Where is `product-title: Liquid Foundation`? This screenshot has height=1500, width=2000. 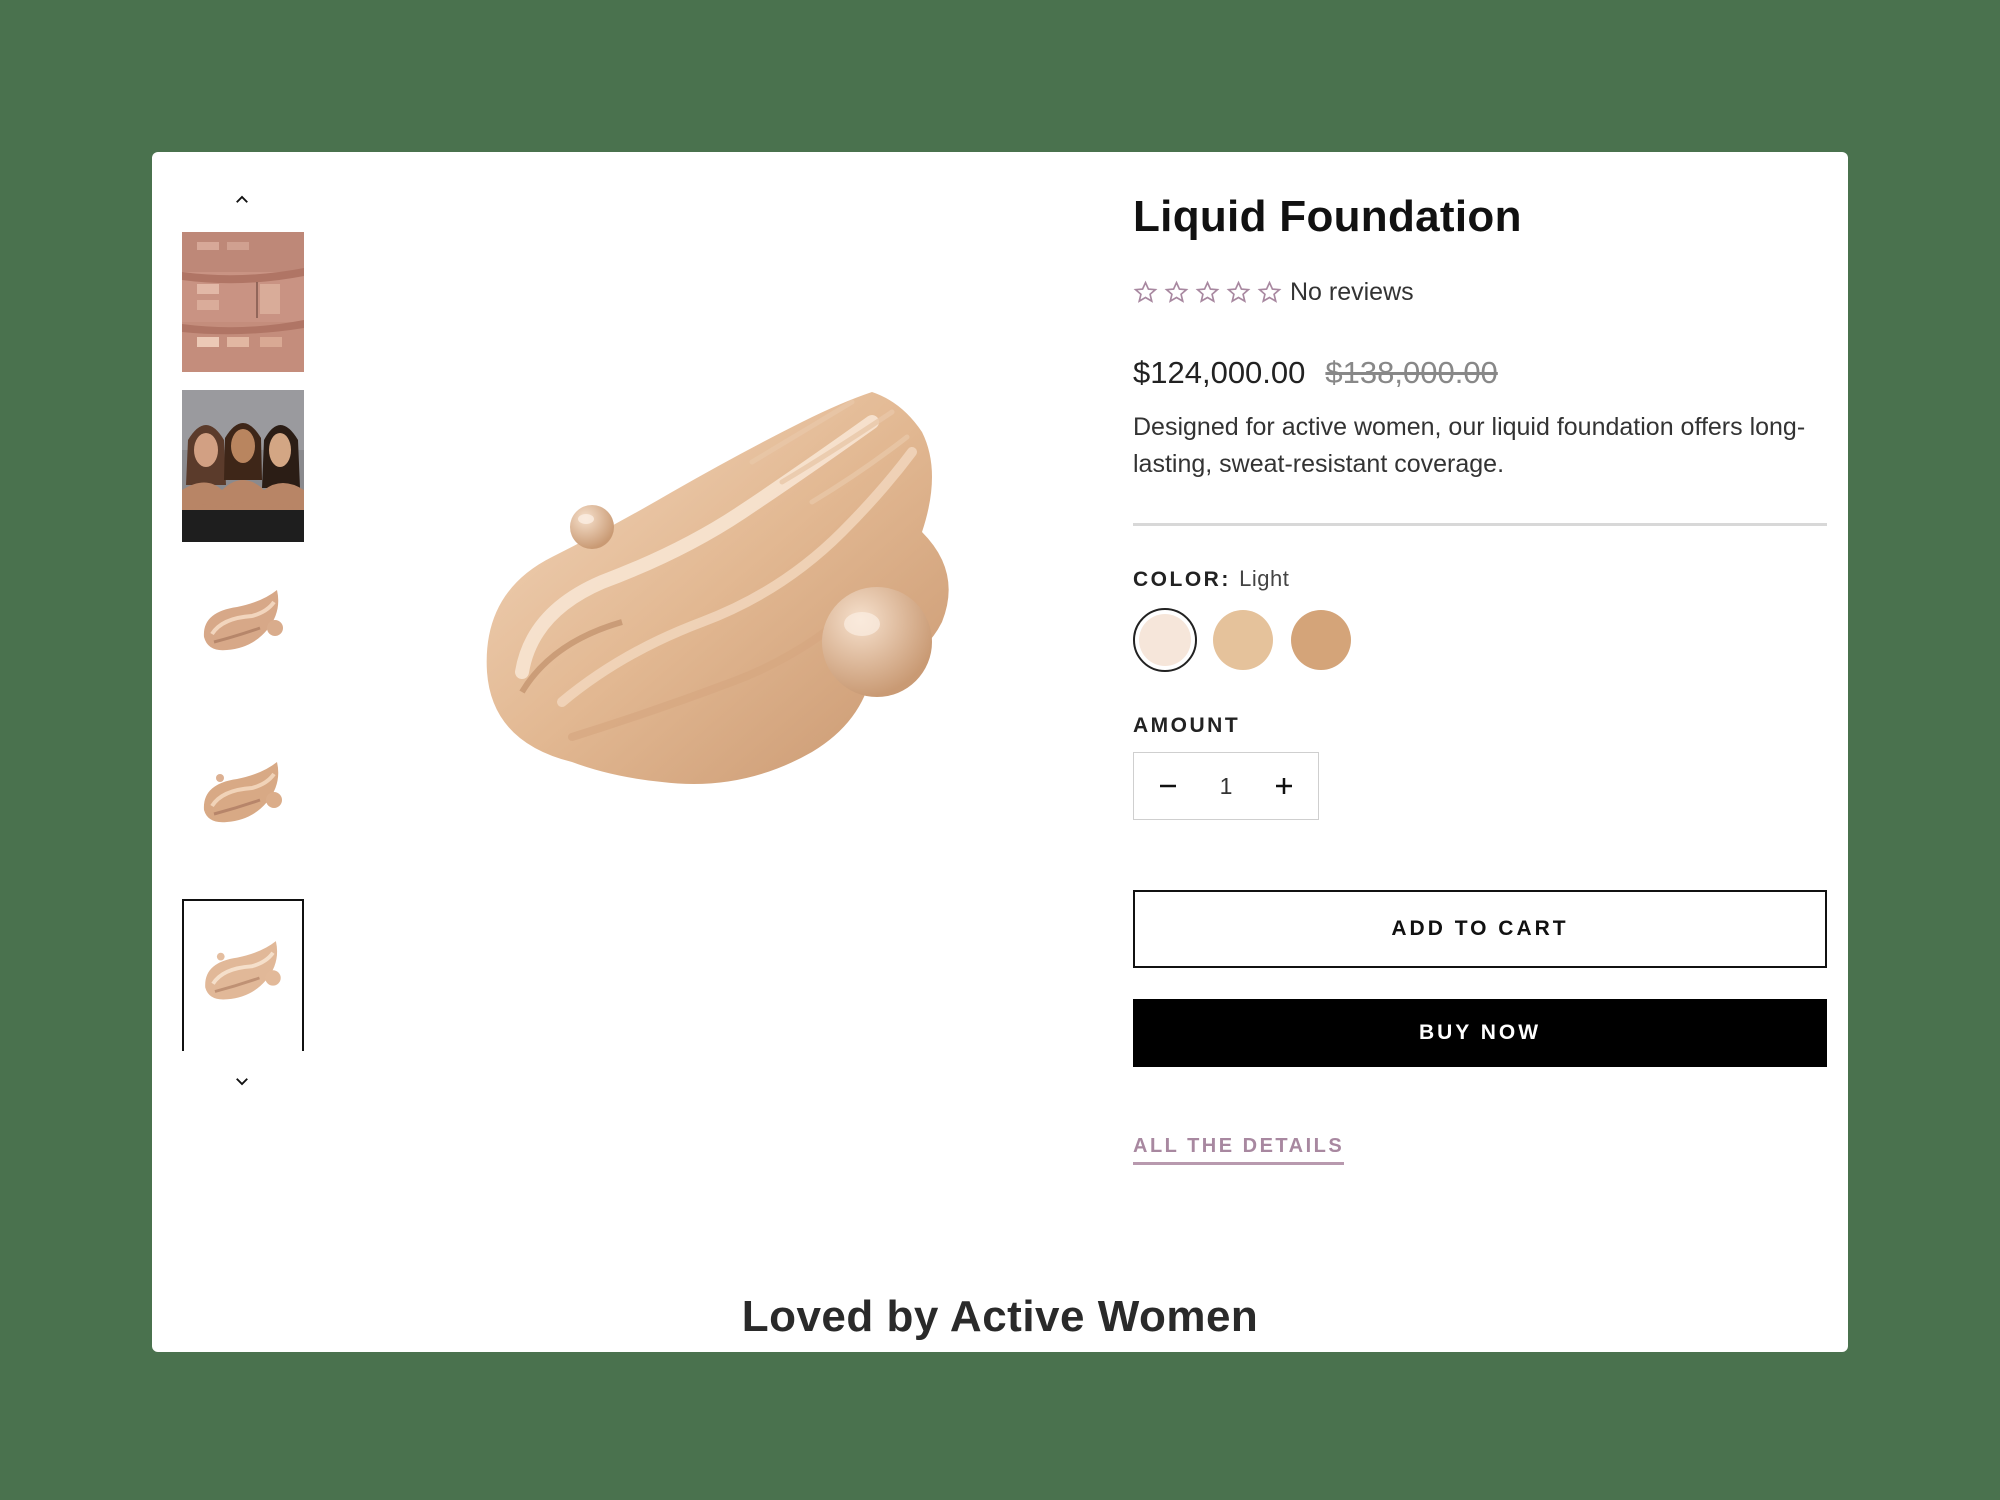 product-title: Liquid Foundation is located at coordinates (1327, 216).